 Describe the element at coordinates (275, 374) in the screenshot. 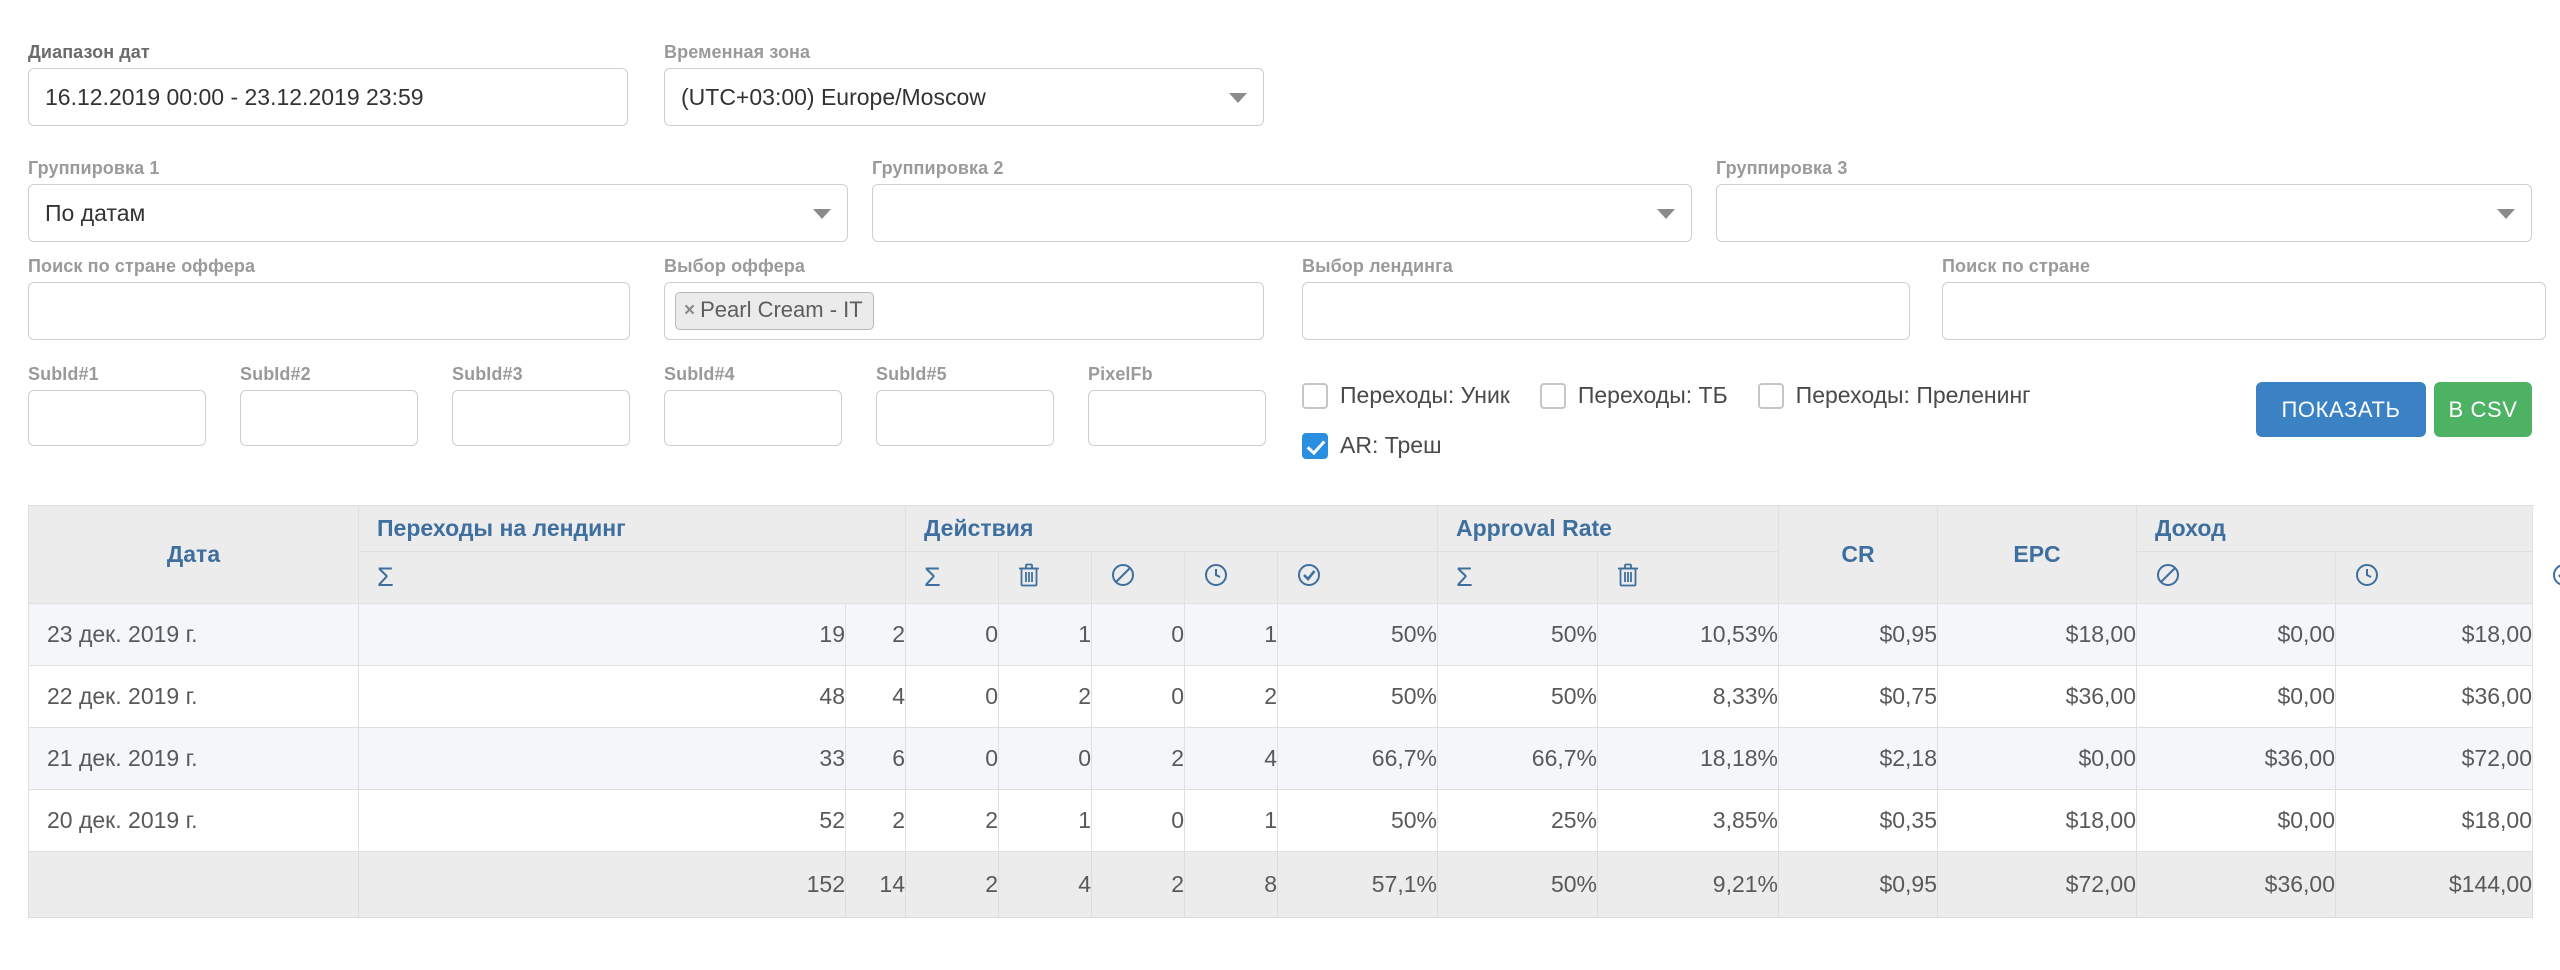

I see `subid2-label: SubId#2` at that location.